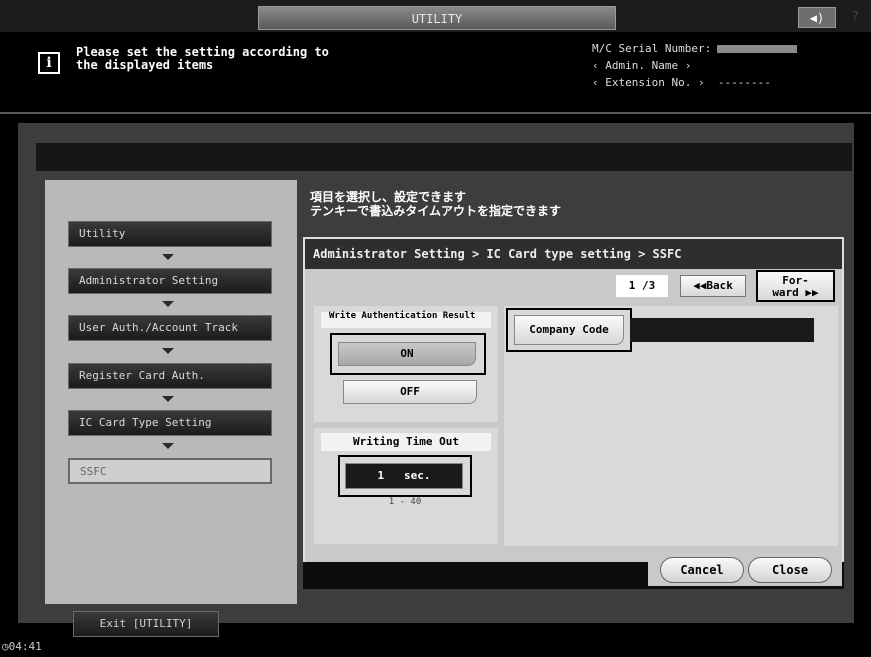 The height and width of the screenshot is (657, 871). Describe the element at coordinates (5, 646) in the screenshot. I see `clock-icon: ◷` at that location.